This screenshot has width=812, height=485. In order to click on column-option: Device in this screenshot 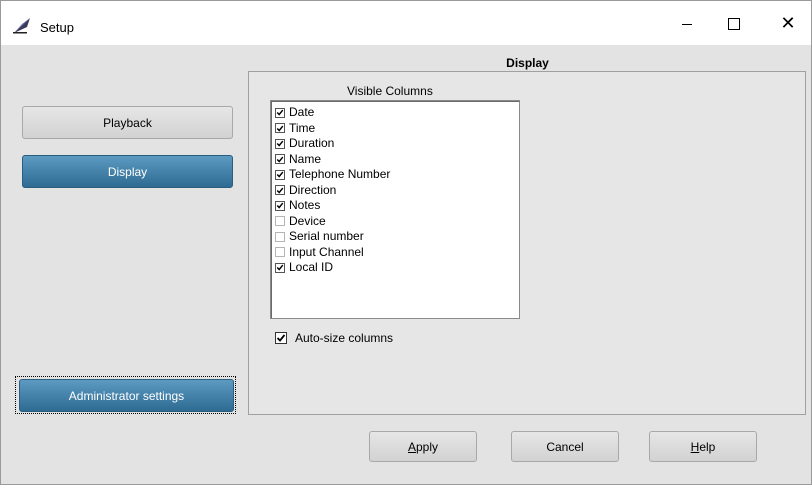, I will do `click(332, 222)`.